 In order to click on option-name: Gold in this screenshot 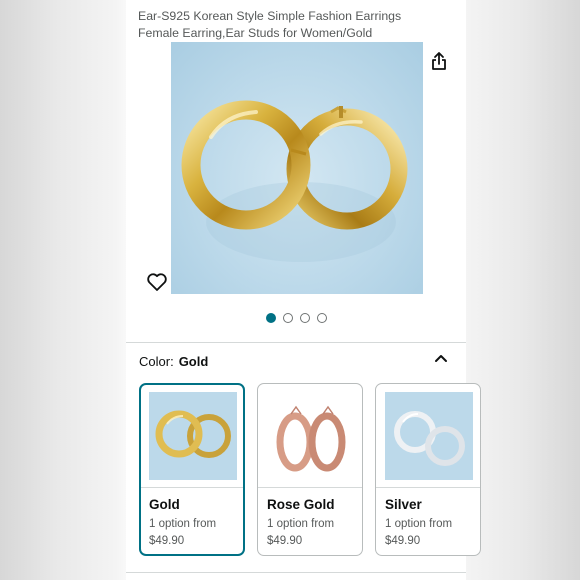, I will do `click(164, 504)`.